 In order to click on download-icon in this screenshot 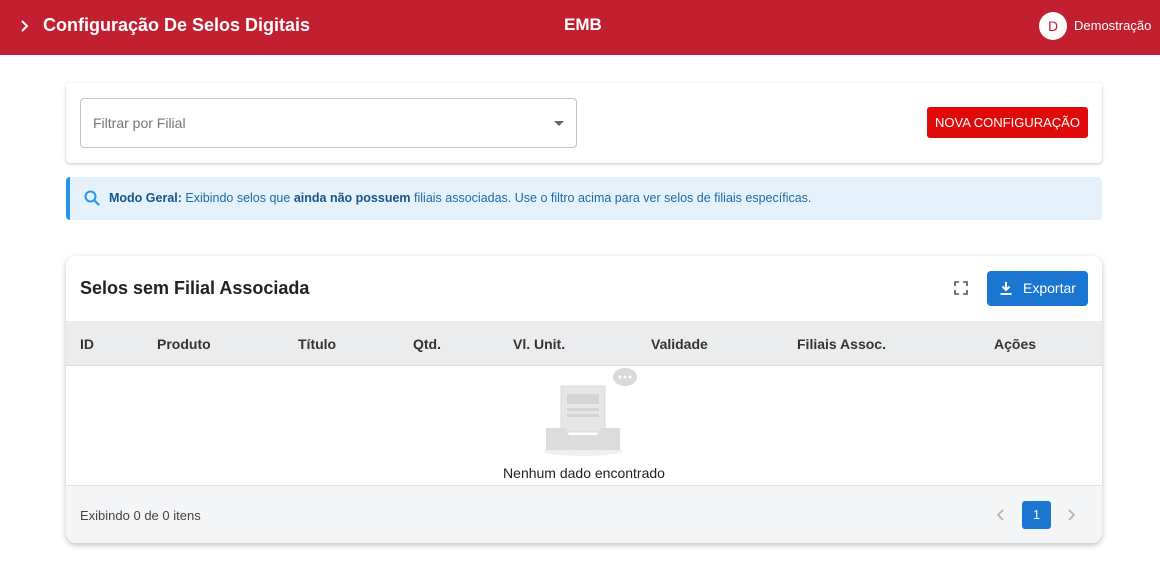, I will do `click(1006, 288)`.